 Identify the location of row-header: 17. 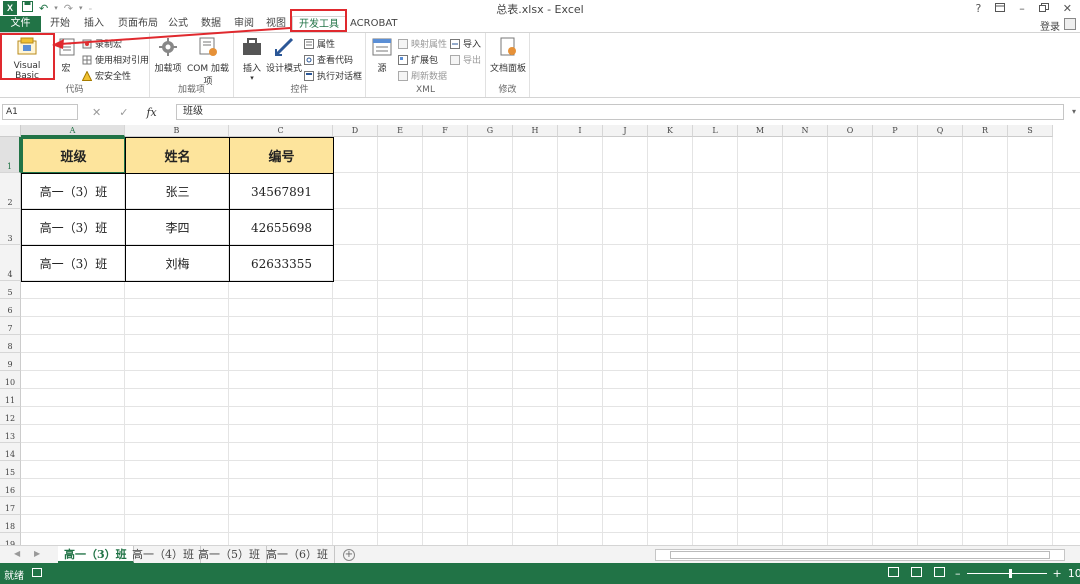
(10, 506).